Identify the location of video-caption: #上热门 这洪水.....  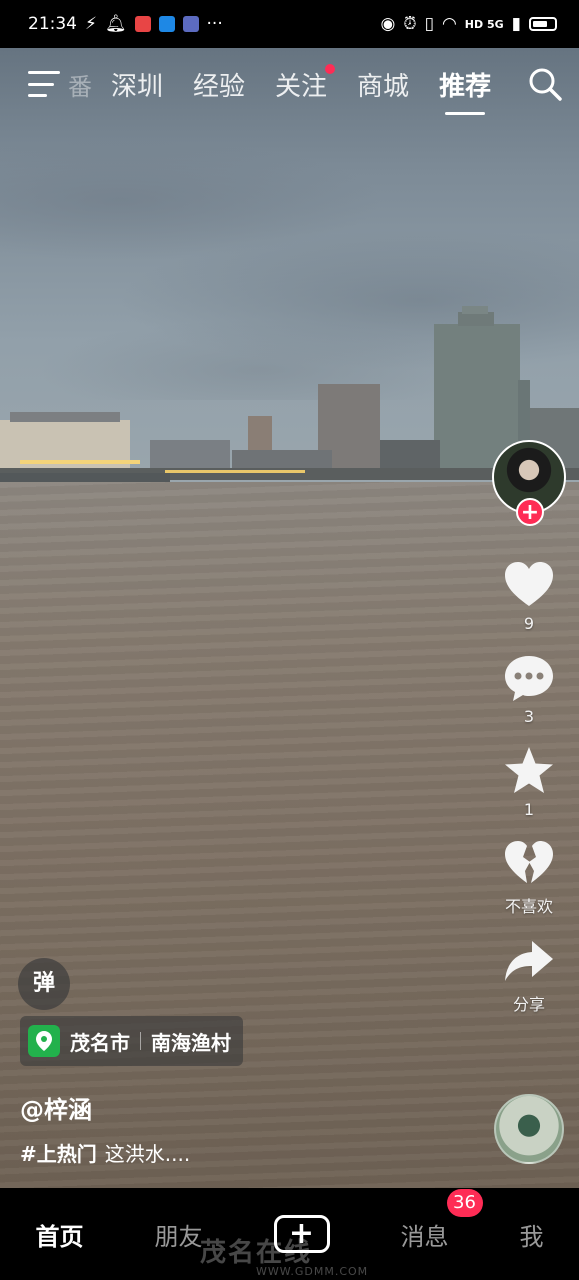
(105, 1152).